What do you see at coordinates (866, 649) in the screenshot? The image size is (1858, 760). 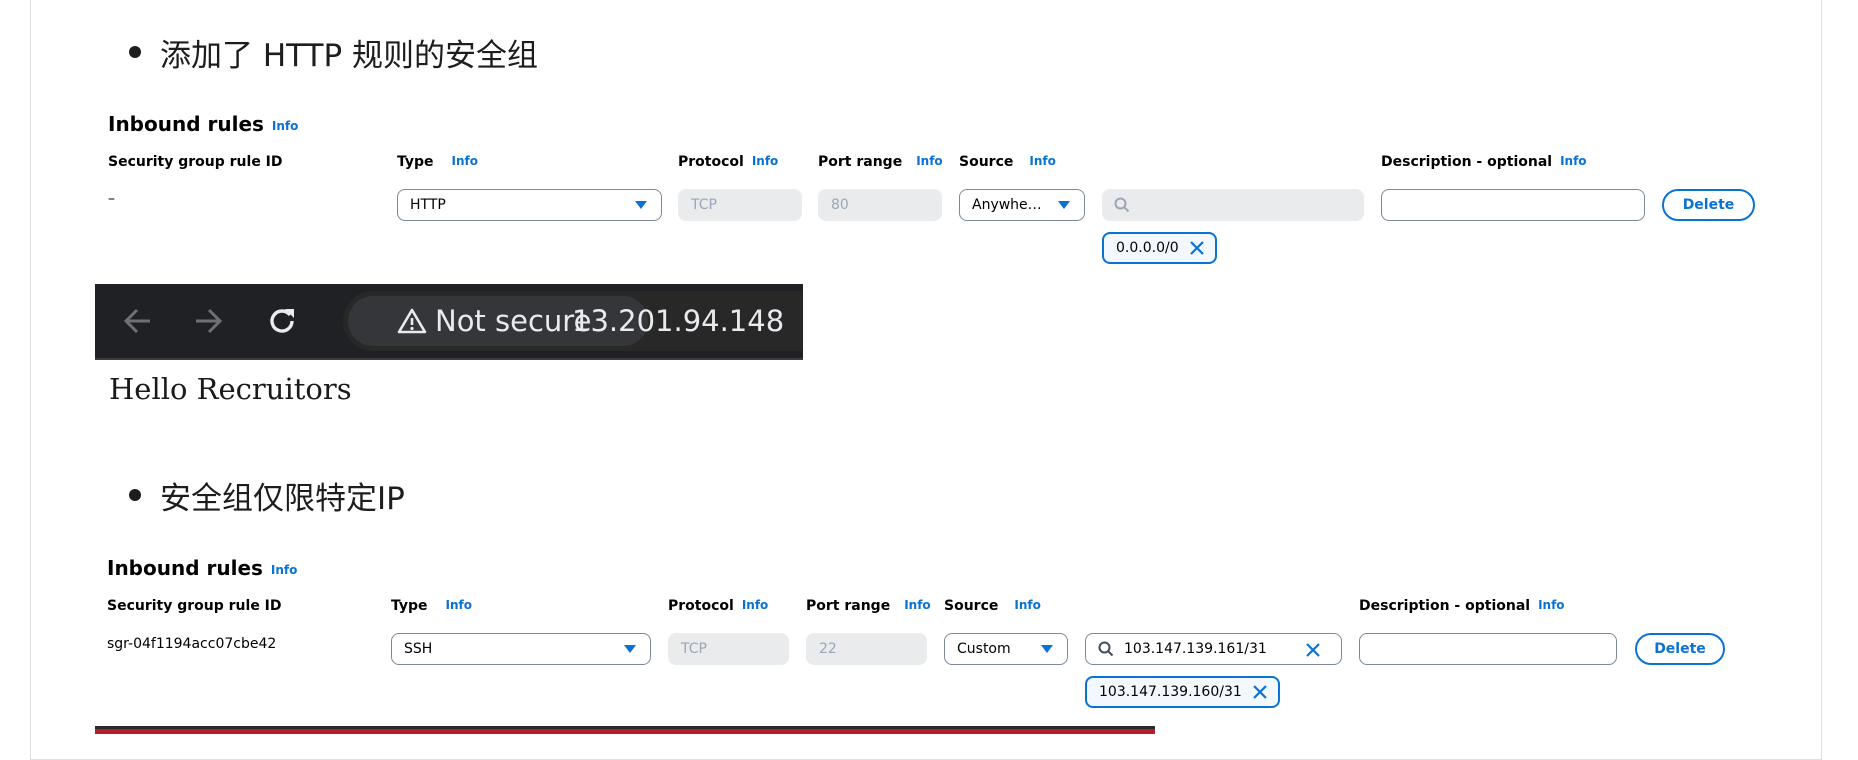 I see `port-range-field: 22` at bounding box center [866, 649].